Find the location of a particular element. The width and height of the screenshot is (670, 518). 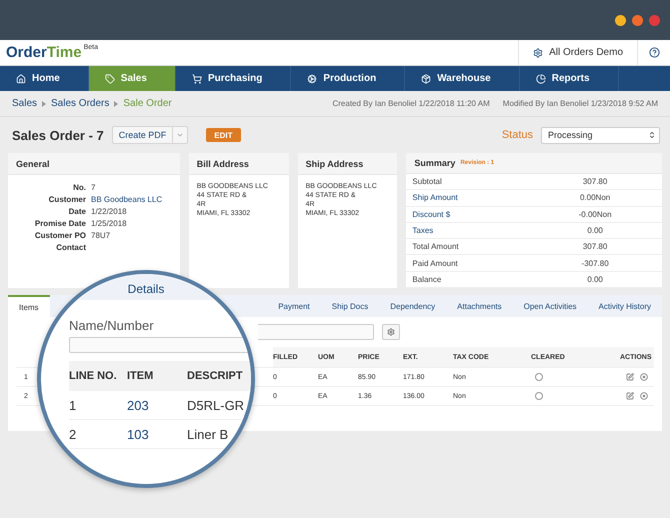

tab: Items is located at coordinates (29, 306).